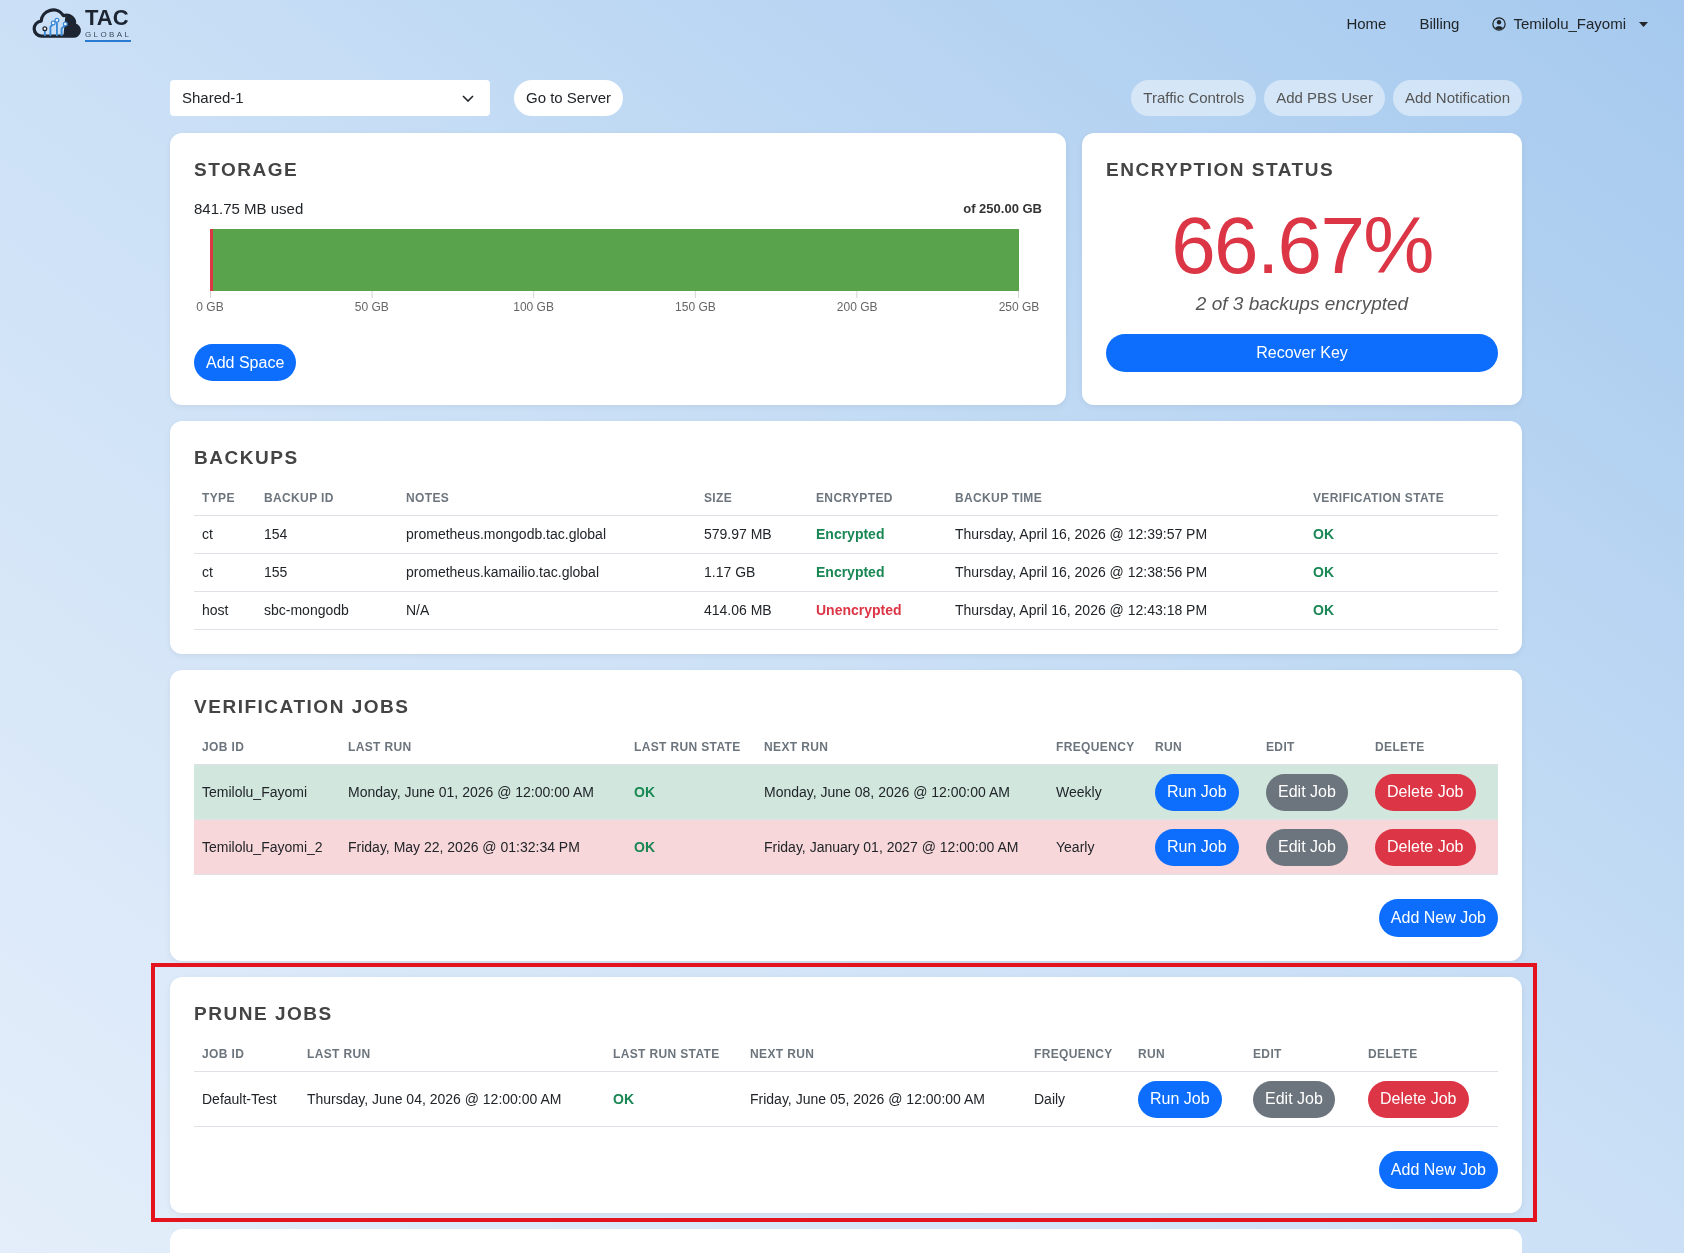 Image resolution: width=1684 pixels, height=1253 pixels. Describe the element at coordinates (1324, 98) in the screenshot. I see `toolbar-button: Add PBS User` at that location.